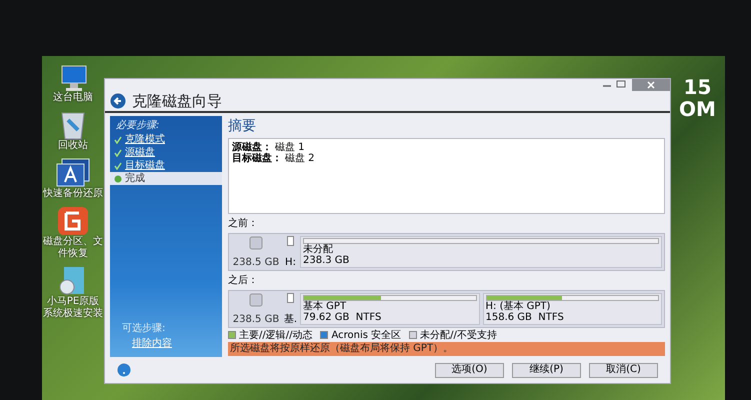 Image resolution: width=751 pixels, height=400 pixels. What do you see at coordinates (166, 139) in the screenshot?
I see `wizard-step: 克隆模式` at bounding box center [166, 139].